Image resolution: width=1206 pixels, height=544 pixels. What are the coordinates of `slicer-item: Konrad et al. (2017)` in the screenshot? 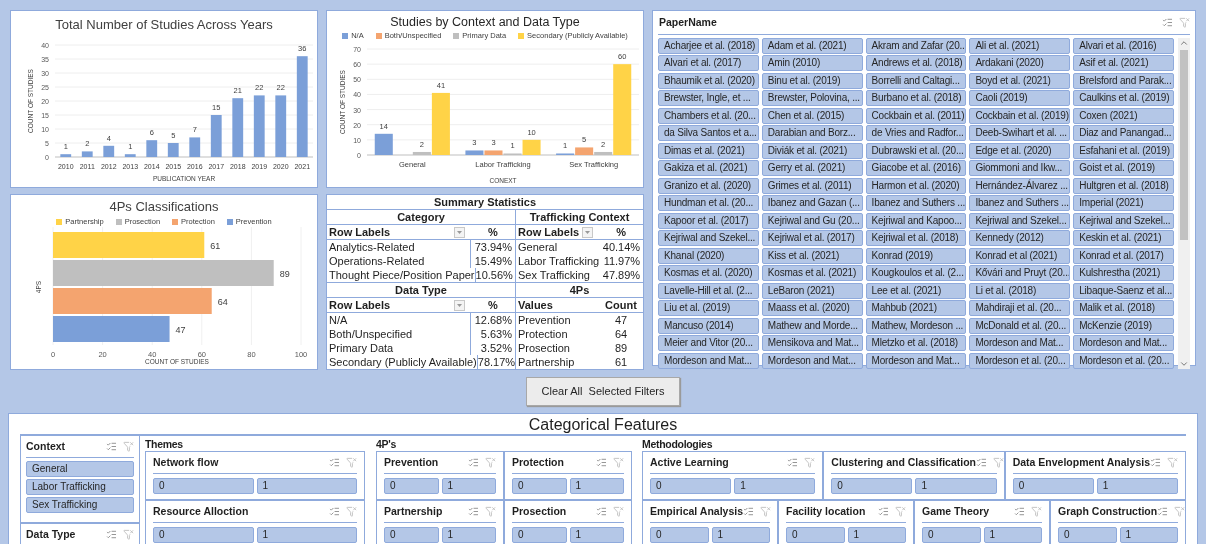 It's located at (1123, 255).